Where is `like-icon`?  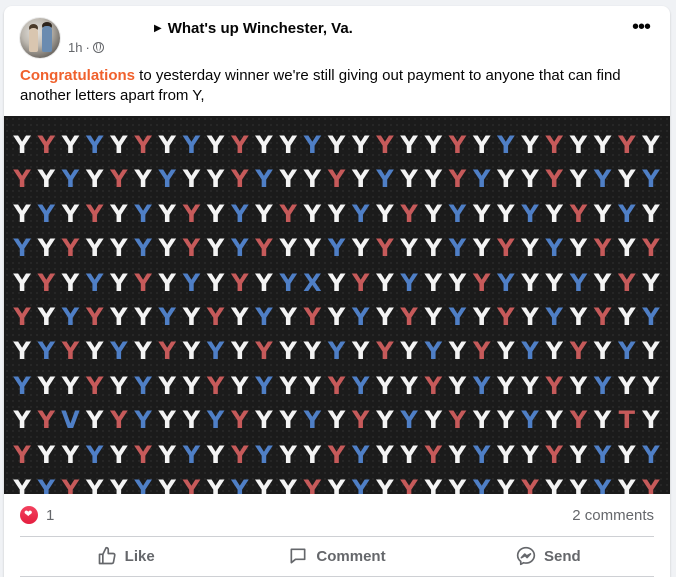 like-icon is located at coordinates (107, 555).